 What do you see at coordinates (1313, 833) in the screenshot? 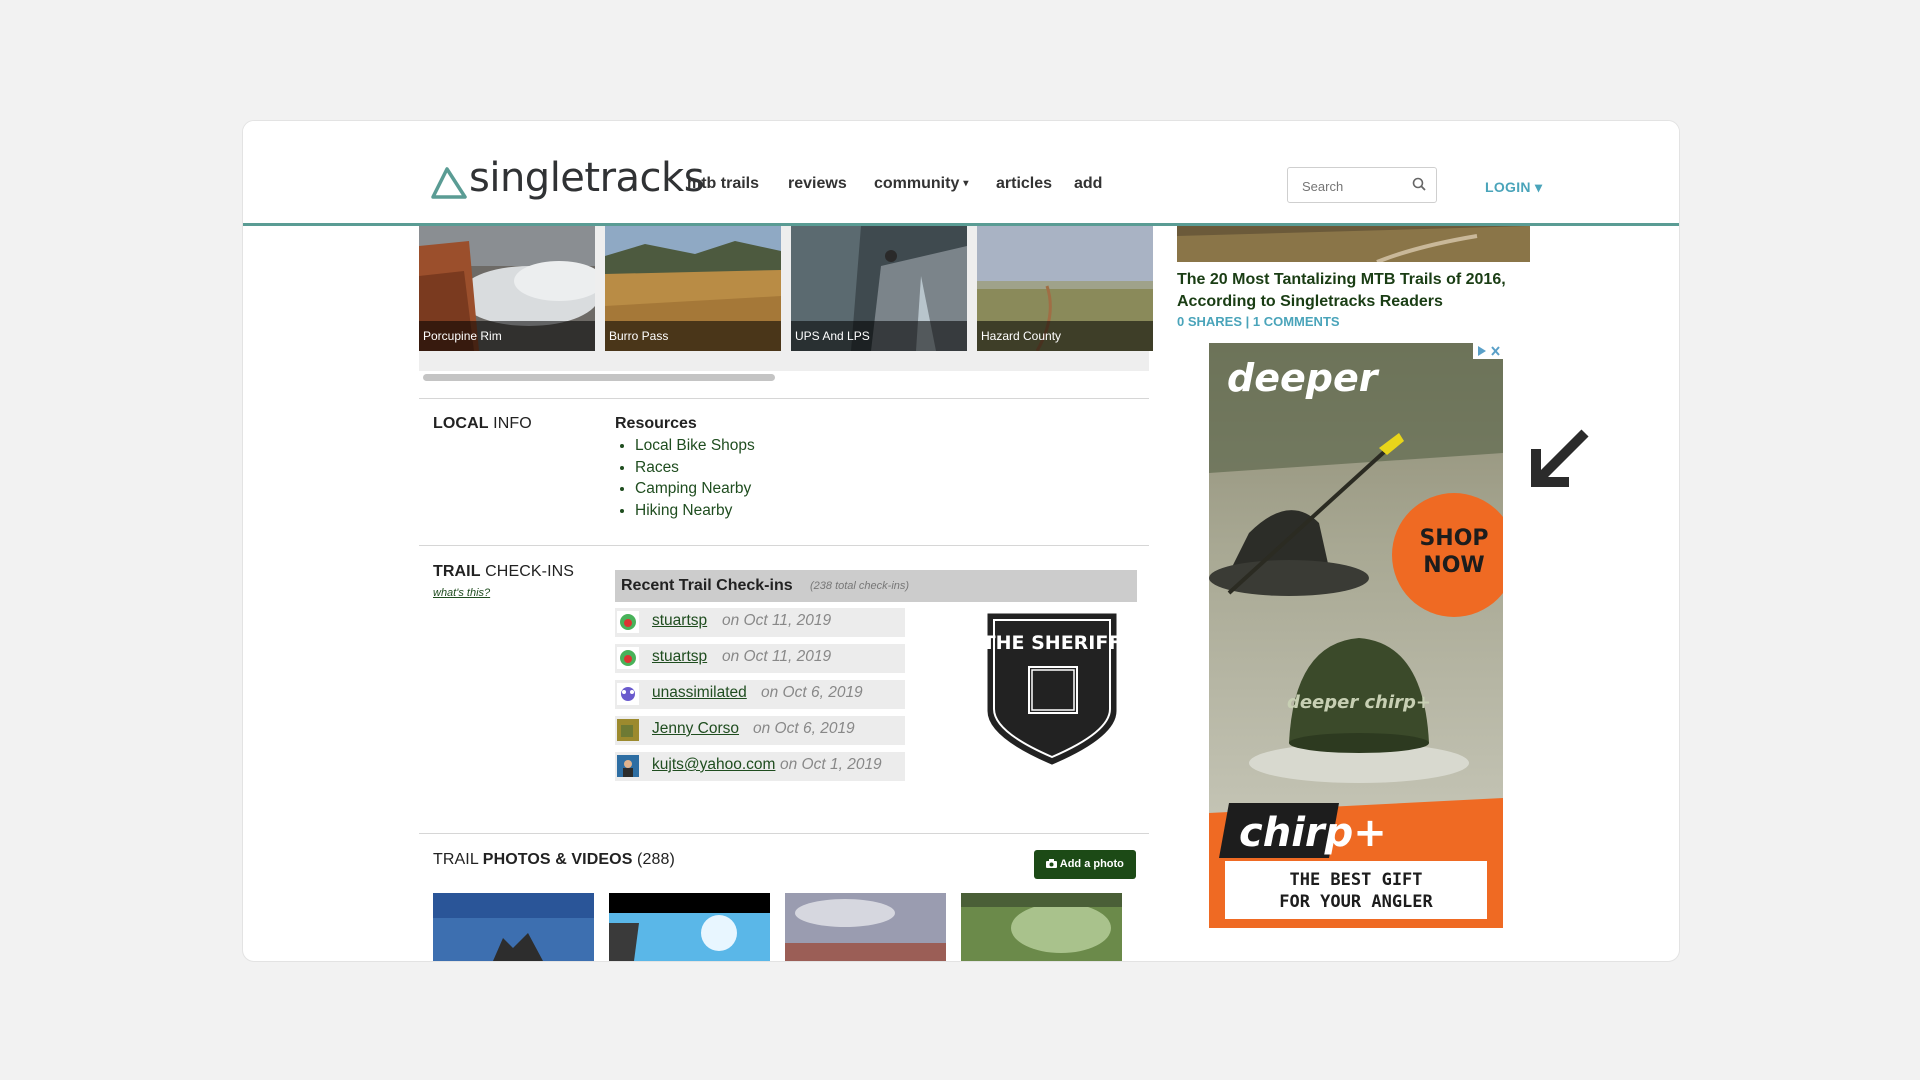
I see `ad-product: chirp+` at bounding box center [1313, 833].